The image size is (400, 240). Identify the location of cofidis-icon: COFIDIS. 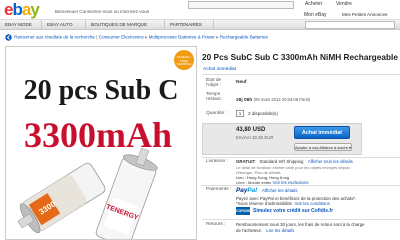
(243, 211).